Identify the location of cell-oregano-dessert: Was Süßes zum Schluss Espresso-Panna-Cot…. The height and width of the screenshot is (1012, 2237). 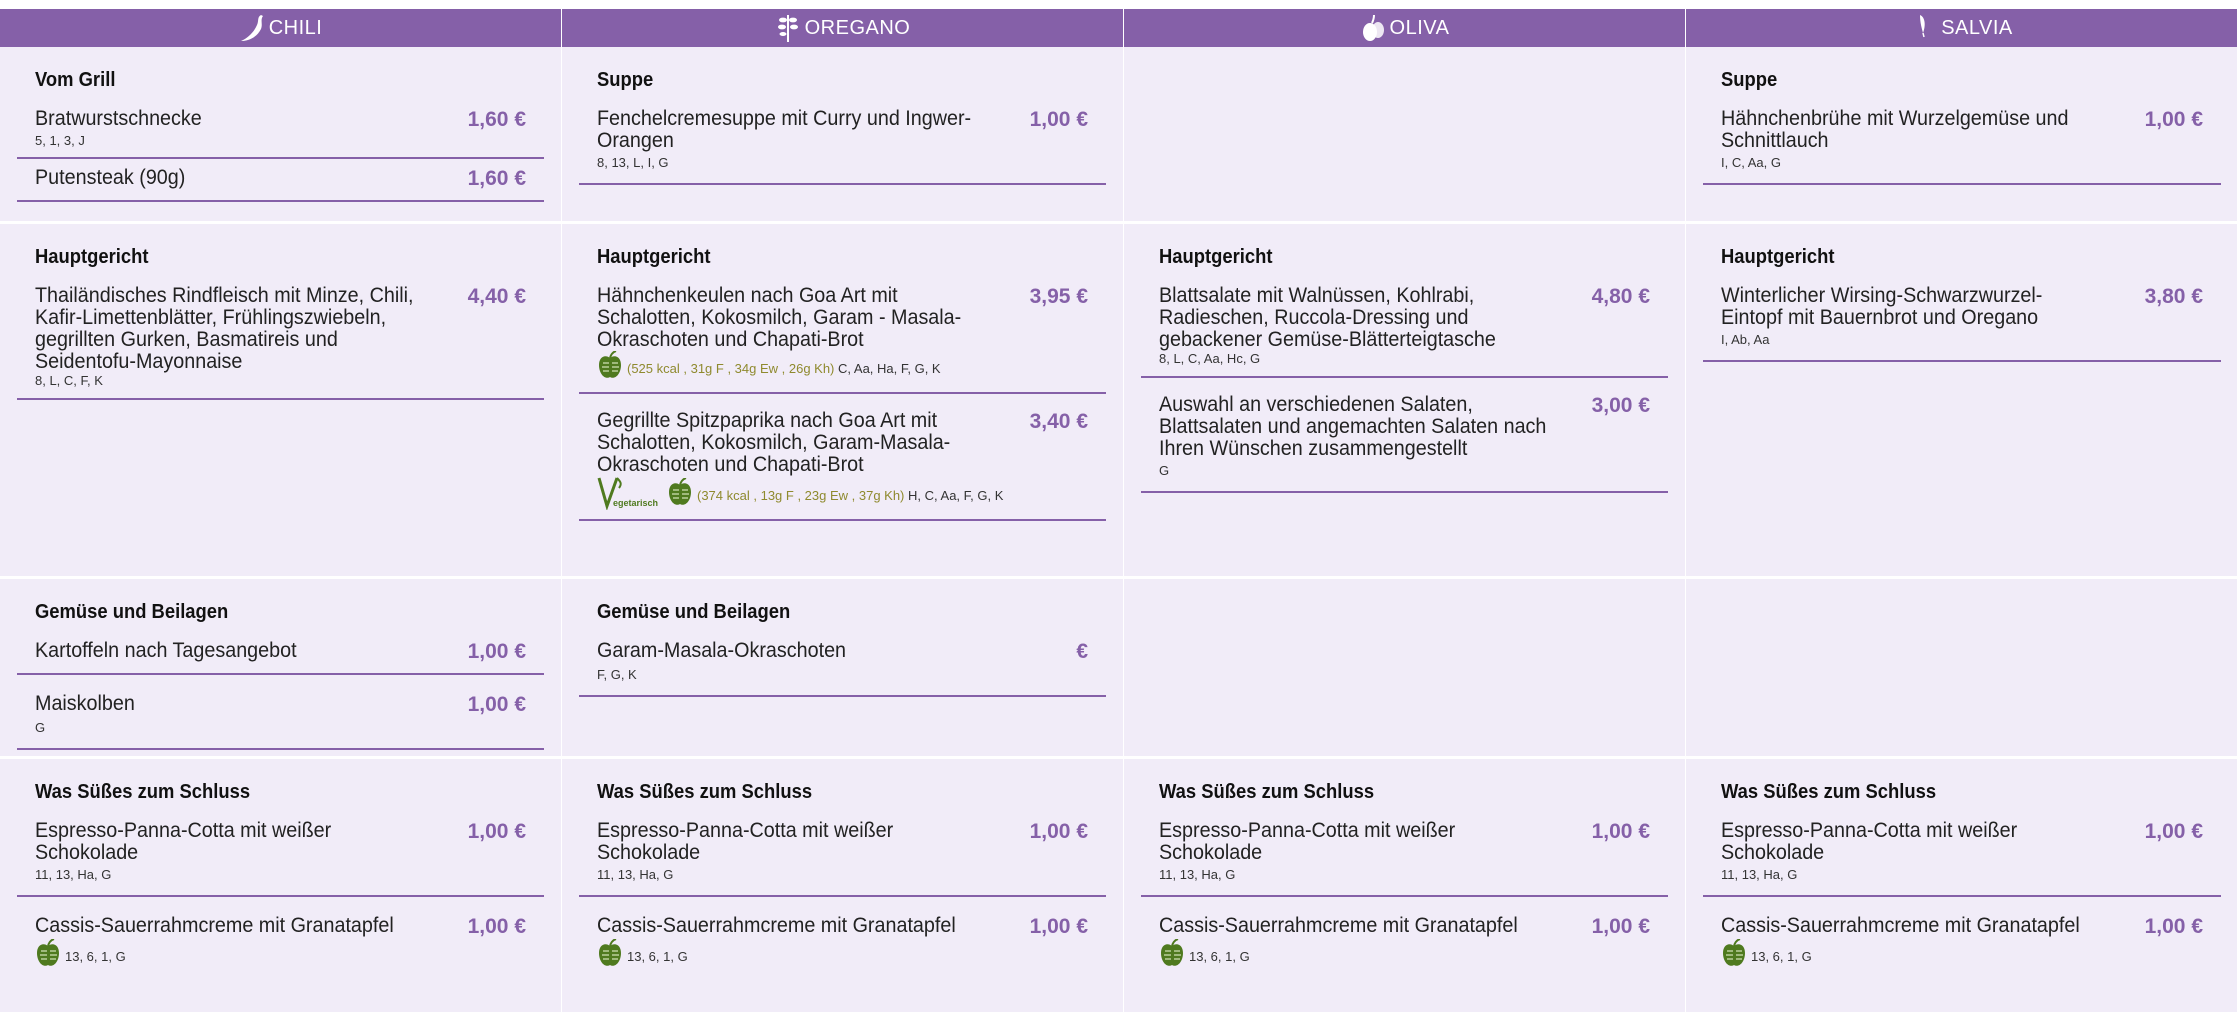
(842, 885).